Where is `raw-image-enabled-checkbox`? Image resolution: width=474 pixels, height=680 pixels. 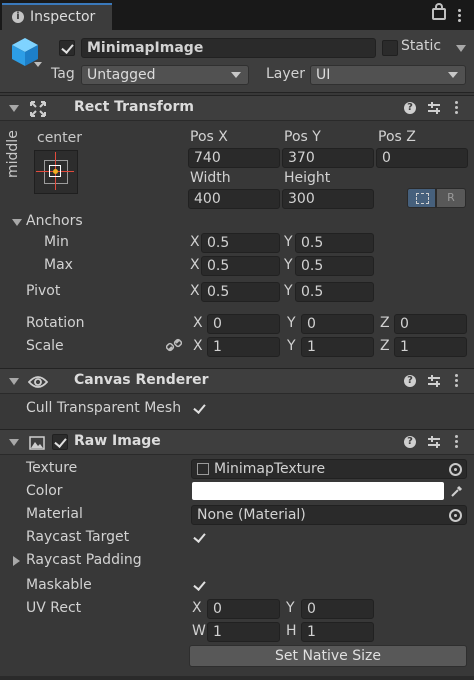
raw-image-enabled-checkbox is located at coordinates (60, 442).